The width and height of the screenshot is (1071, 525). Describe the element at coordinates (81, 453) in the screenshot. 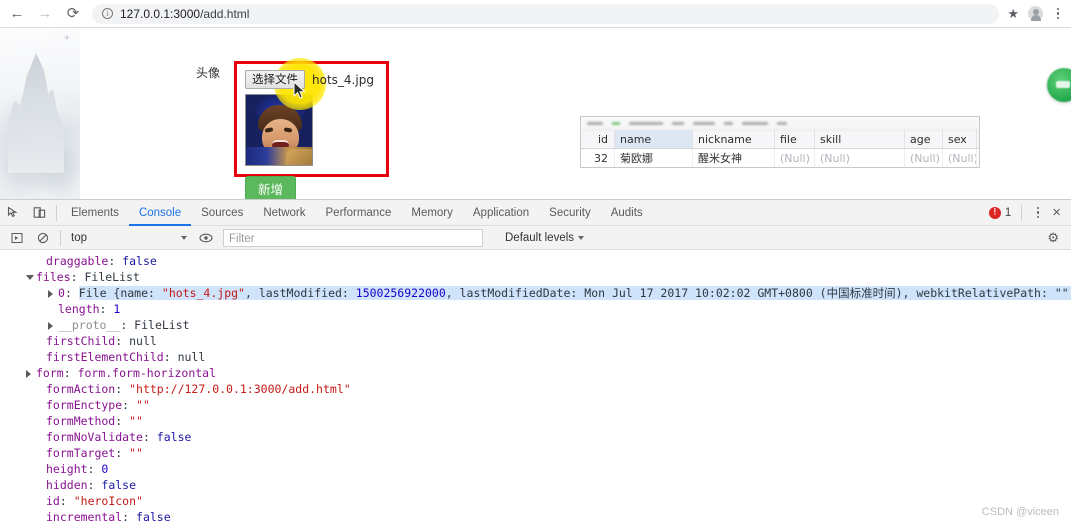

I see `console-property-key: formTarget` at that location.